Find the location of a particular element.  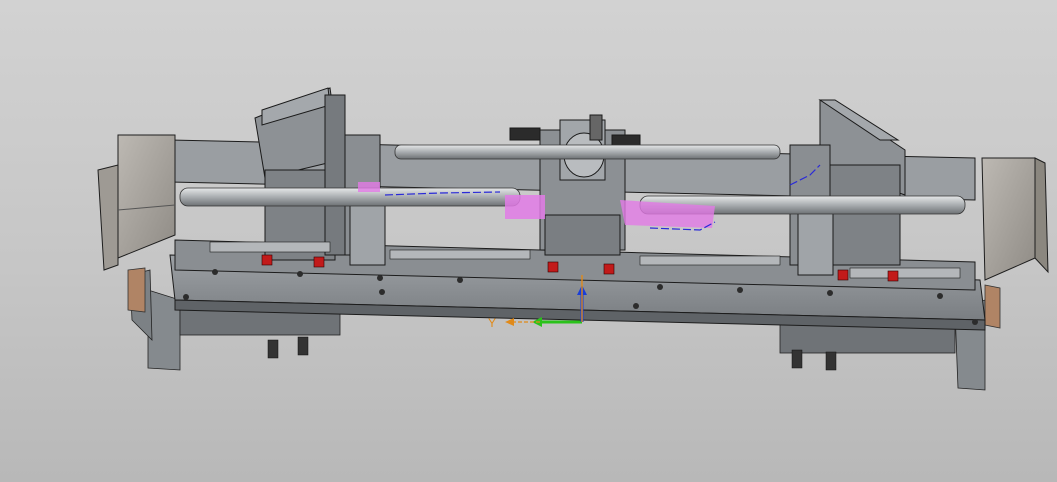

lower-left-shaft is located at coordinates (350, 197).